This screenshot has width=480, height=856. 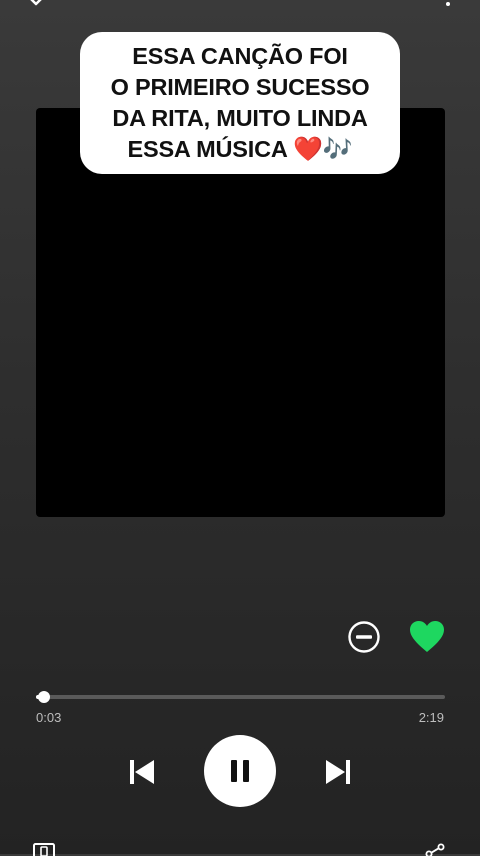 What do you see at coordinates (337, 149) in the screenshot?
I see `music-notes-emoji: 🎶` at bounding box center [337, 149].